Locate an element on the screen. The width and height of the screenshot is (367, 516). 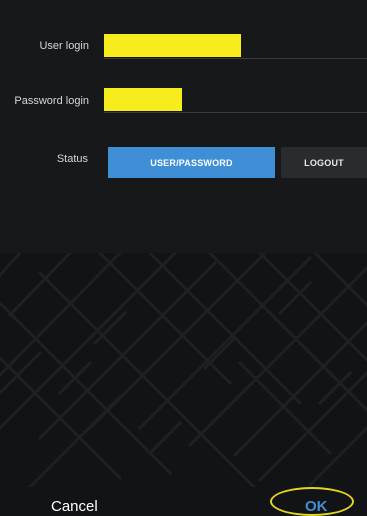
status-logout-button: LOGOUT is located at coordinates (324, 162).